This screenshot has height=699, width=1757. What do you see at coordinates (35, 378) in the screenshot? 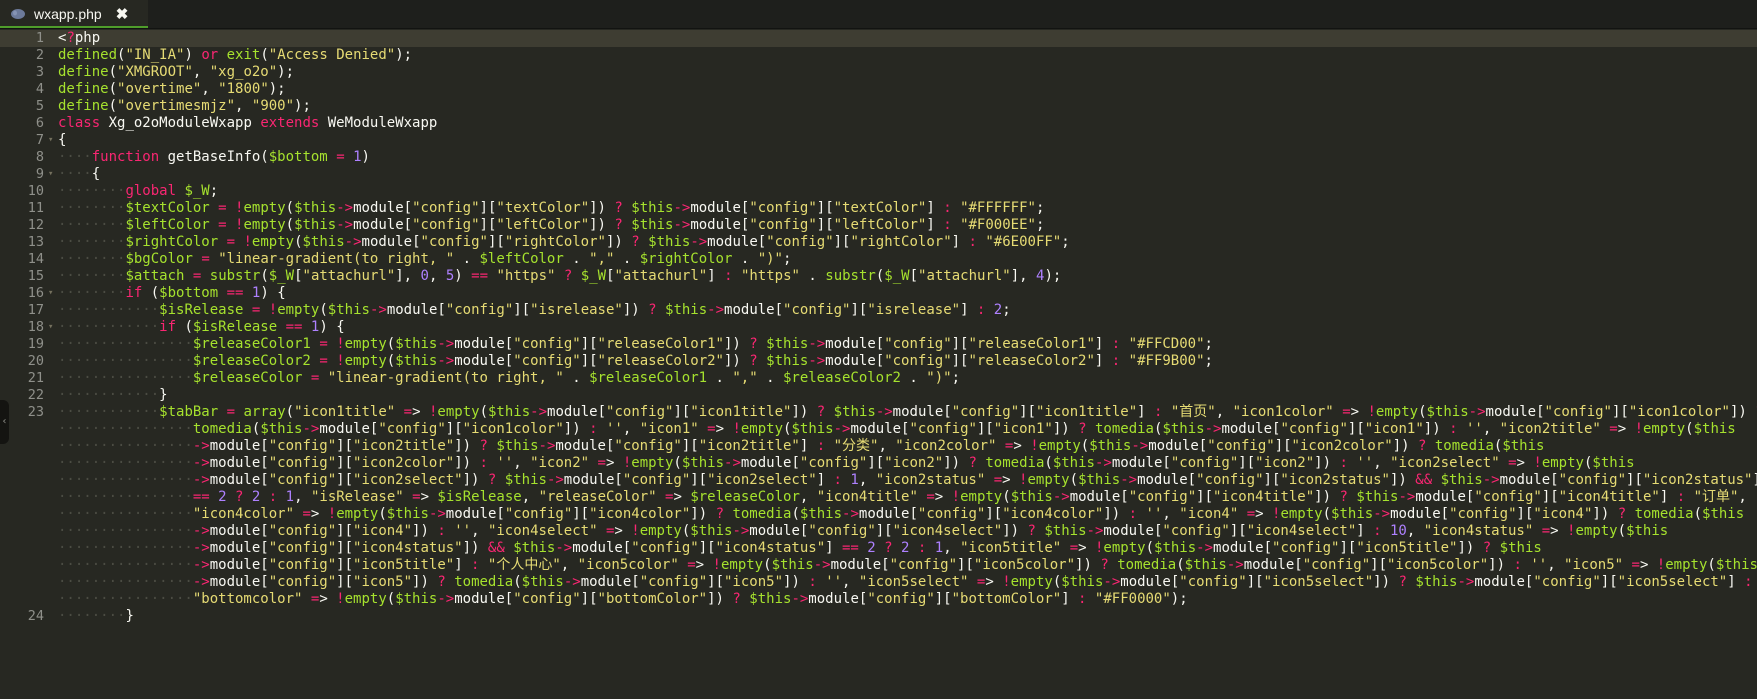
I see `line-number: 21` at bounding box center [35, 378].